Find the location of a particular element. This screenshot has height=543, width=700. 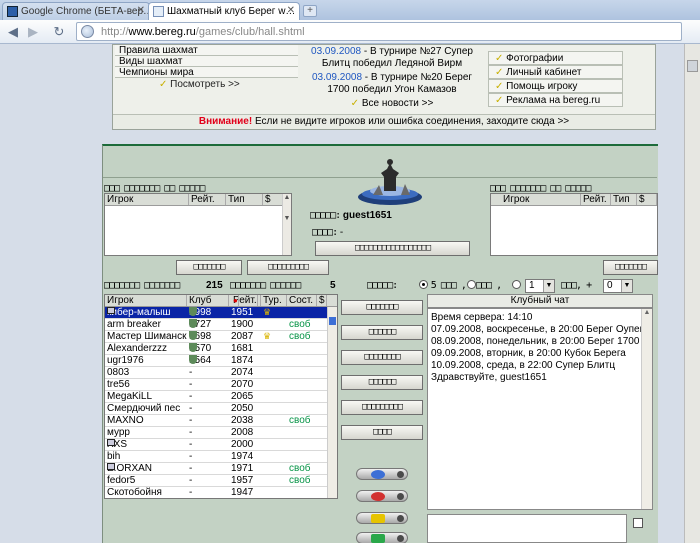

toggle-red is located at coordinates (382, 496).